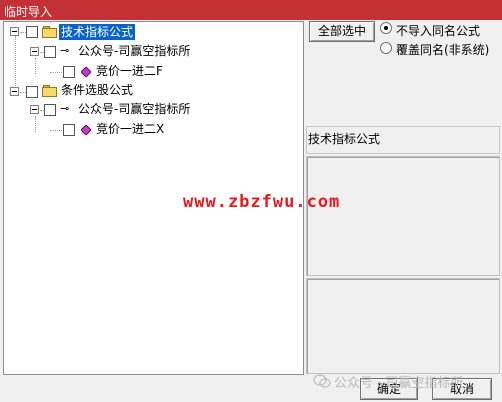  What do you see at coordinates (34, 51) in the screenshot?
I see `collapse-toggle-group-1-child` at bounding box center [34, 51].